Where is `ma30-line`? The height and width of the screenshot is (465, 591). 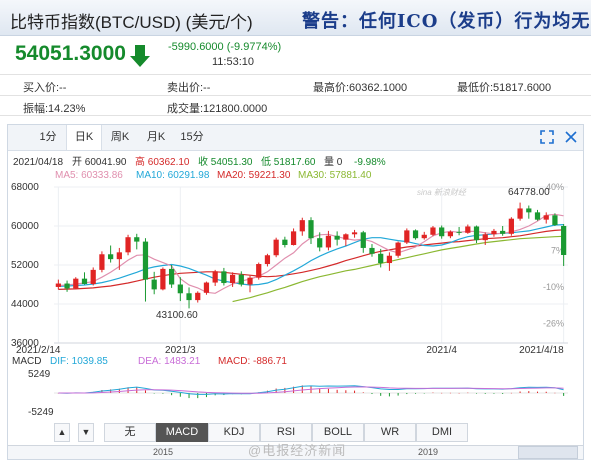
ma30-line is located at coordinates (398, 269).